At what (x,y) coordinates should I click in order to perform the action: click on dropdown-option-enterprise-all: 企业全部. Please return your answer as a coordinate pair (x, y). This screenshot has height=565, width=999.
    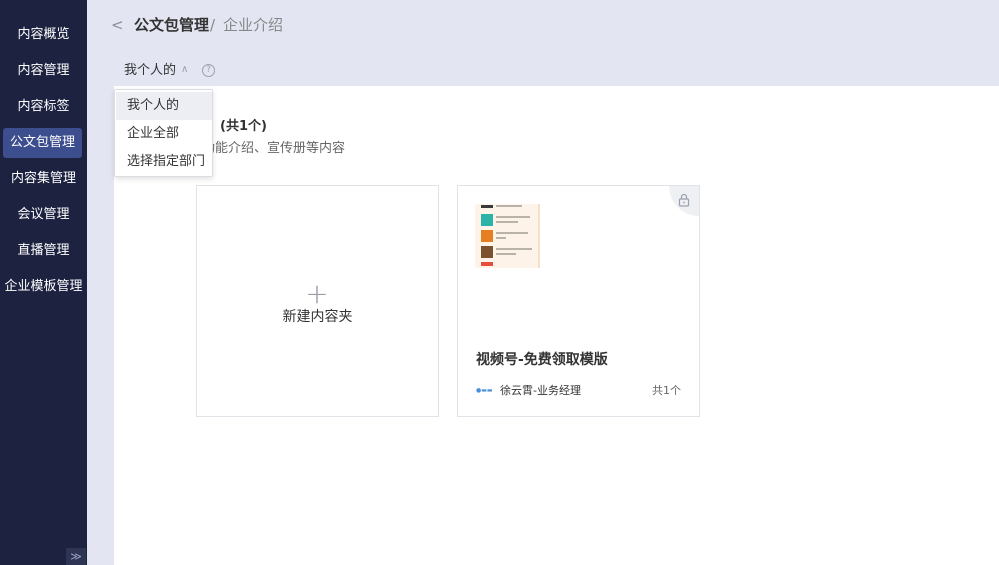
    Looking at the image, I should click on (164, 134).